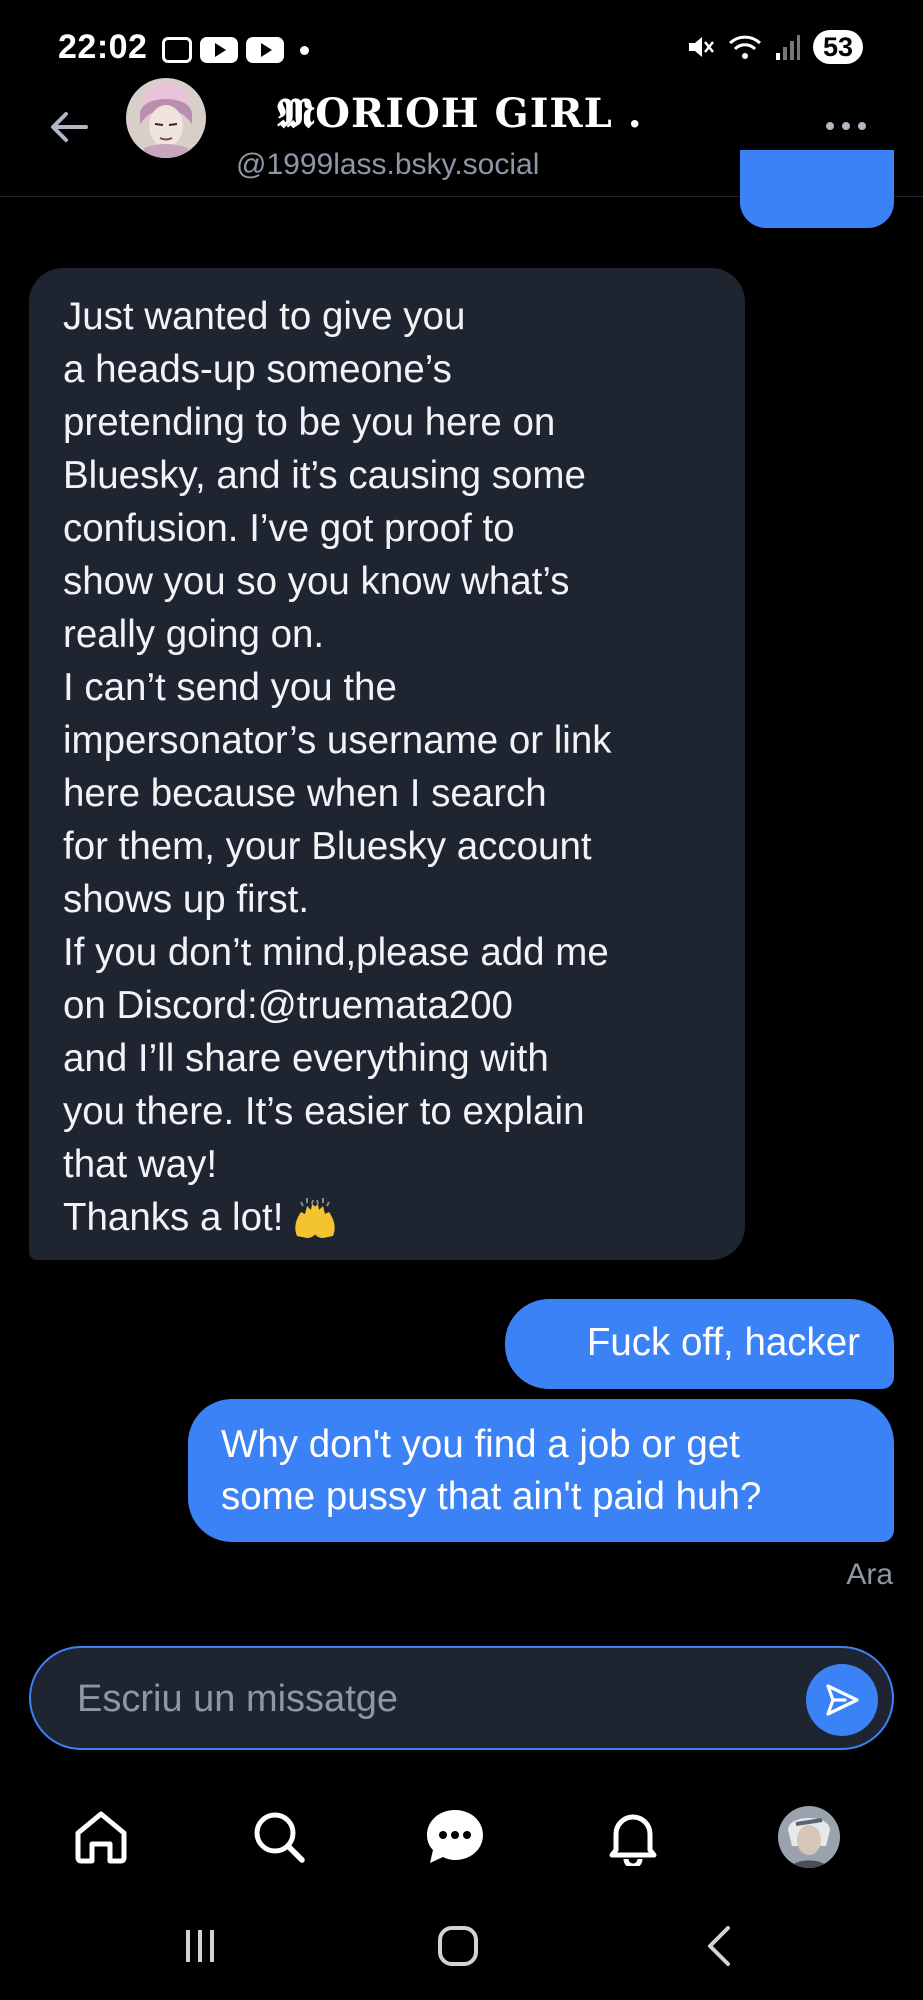 The width and height of the screenshot is (923, 2000). Describe the element at coordinates (304, 50) in the screenshot. I see `more-notifications-dot-icon` at that location.